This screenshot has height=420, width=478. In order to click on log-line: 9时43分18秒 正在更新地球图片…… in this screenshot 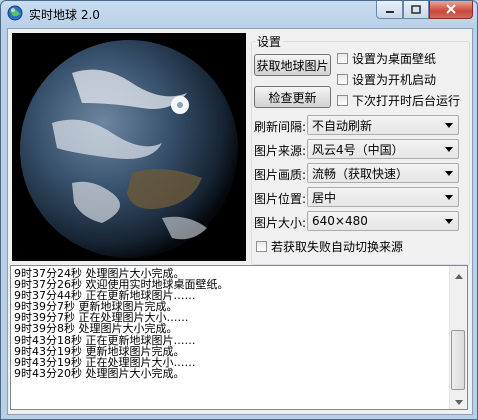, I will do `click(105, 340)`.